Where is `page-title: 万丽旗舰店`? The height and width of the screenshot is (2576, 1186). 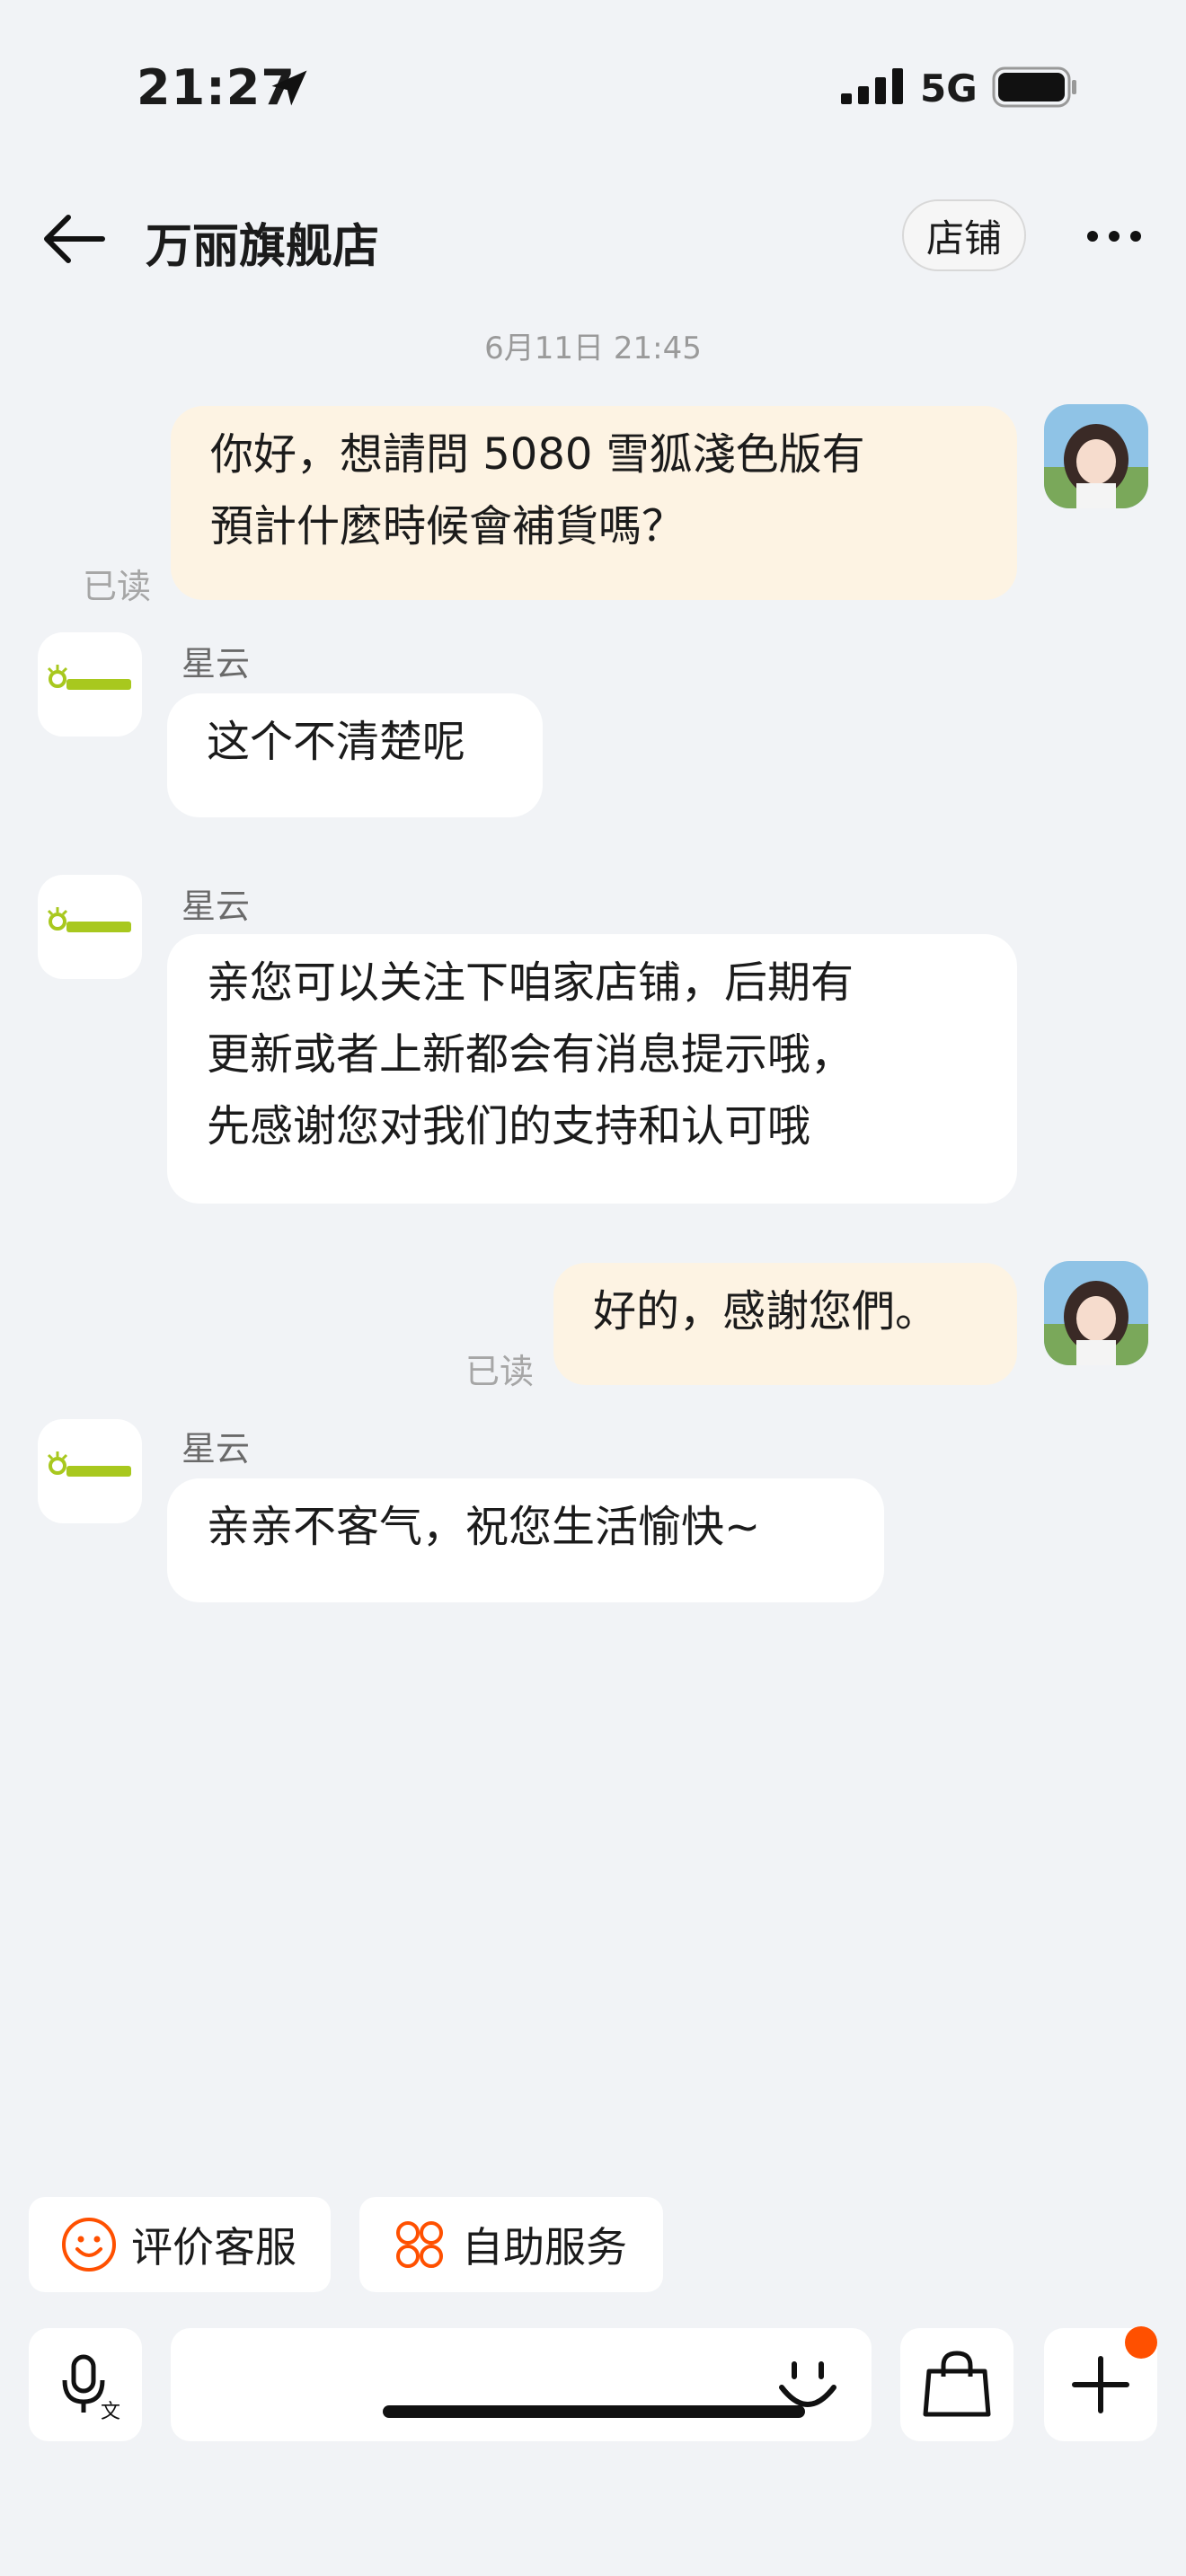
page-title: 万丽旗舰店 is located at coordinates (263, 247).